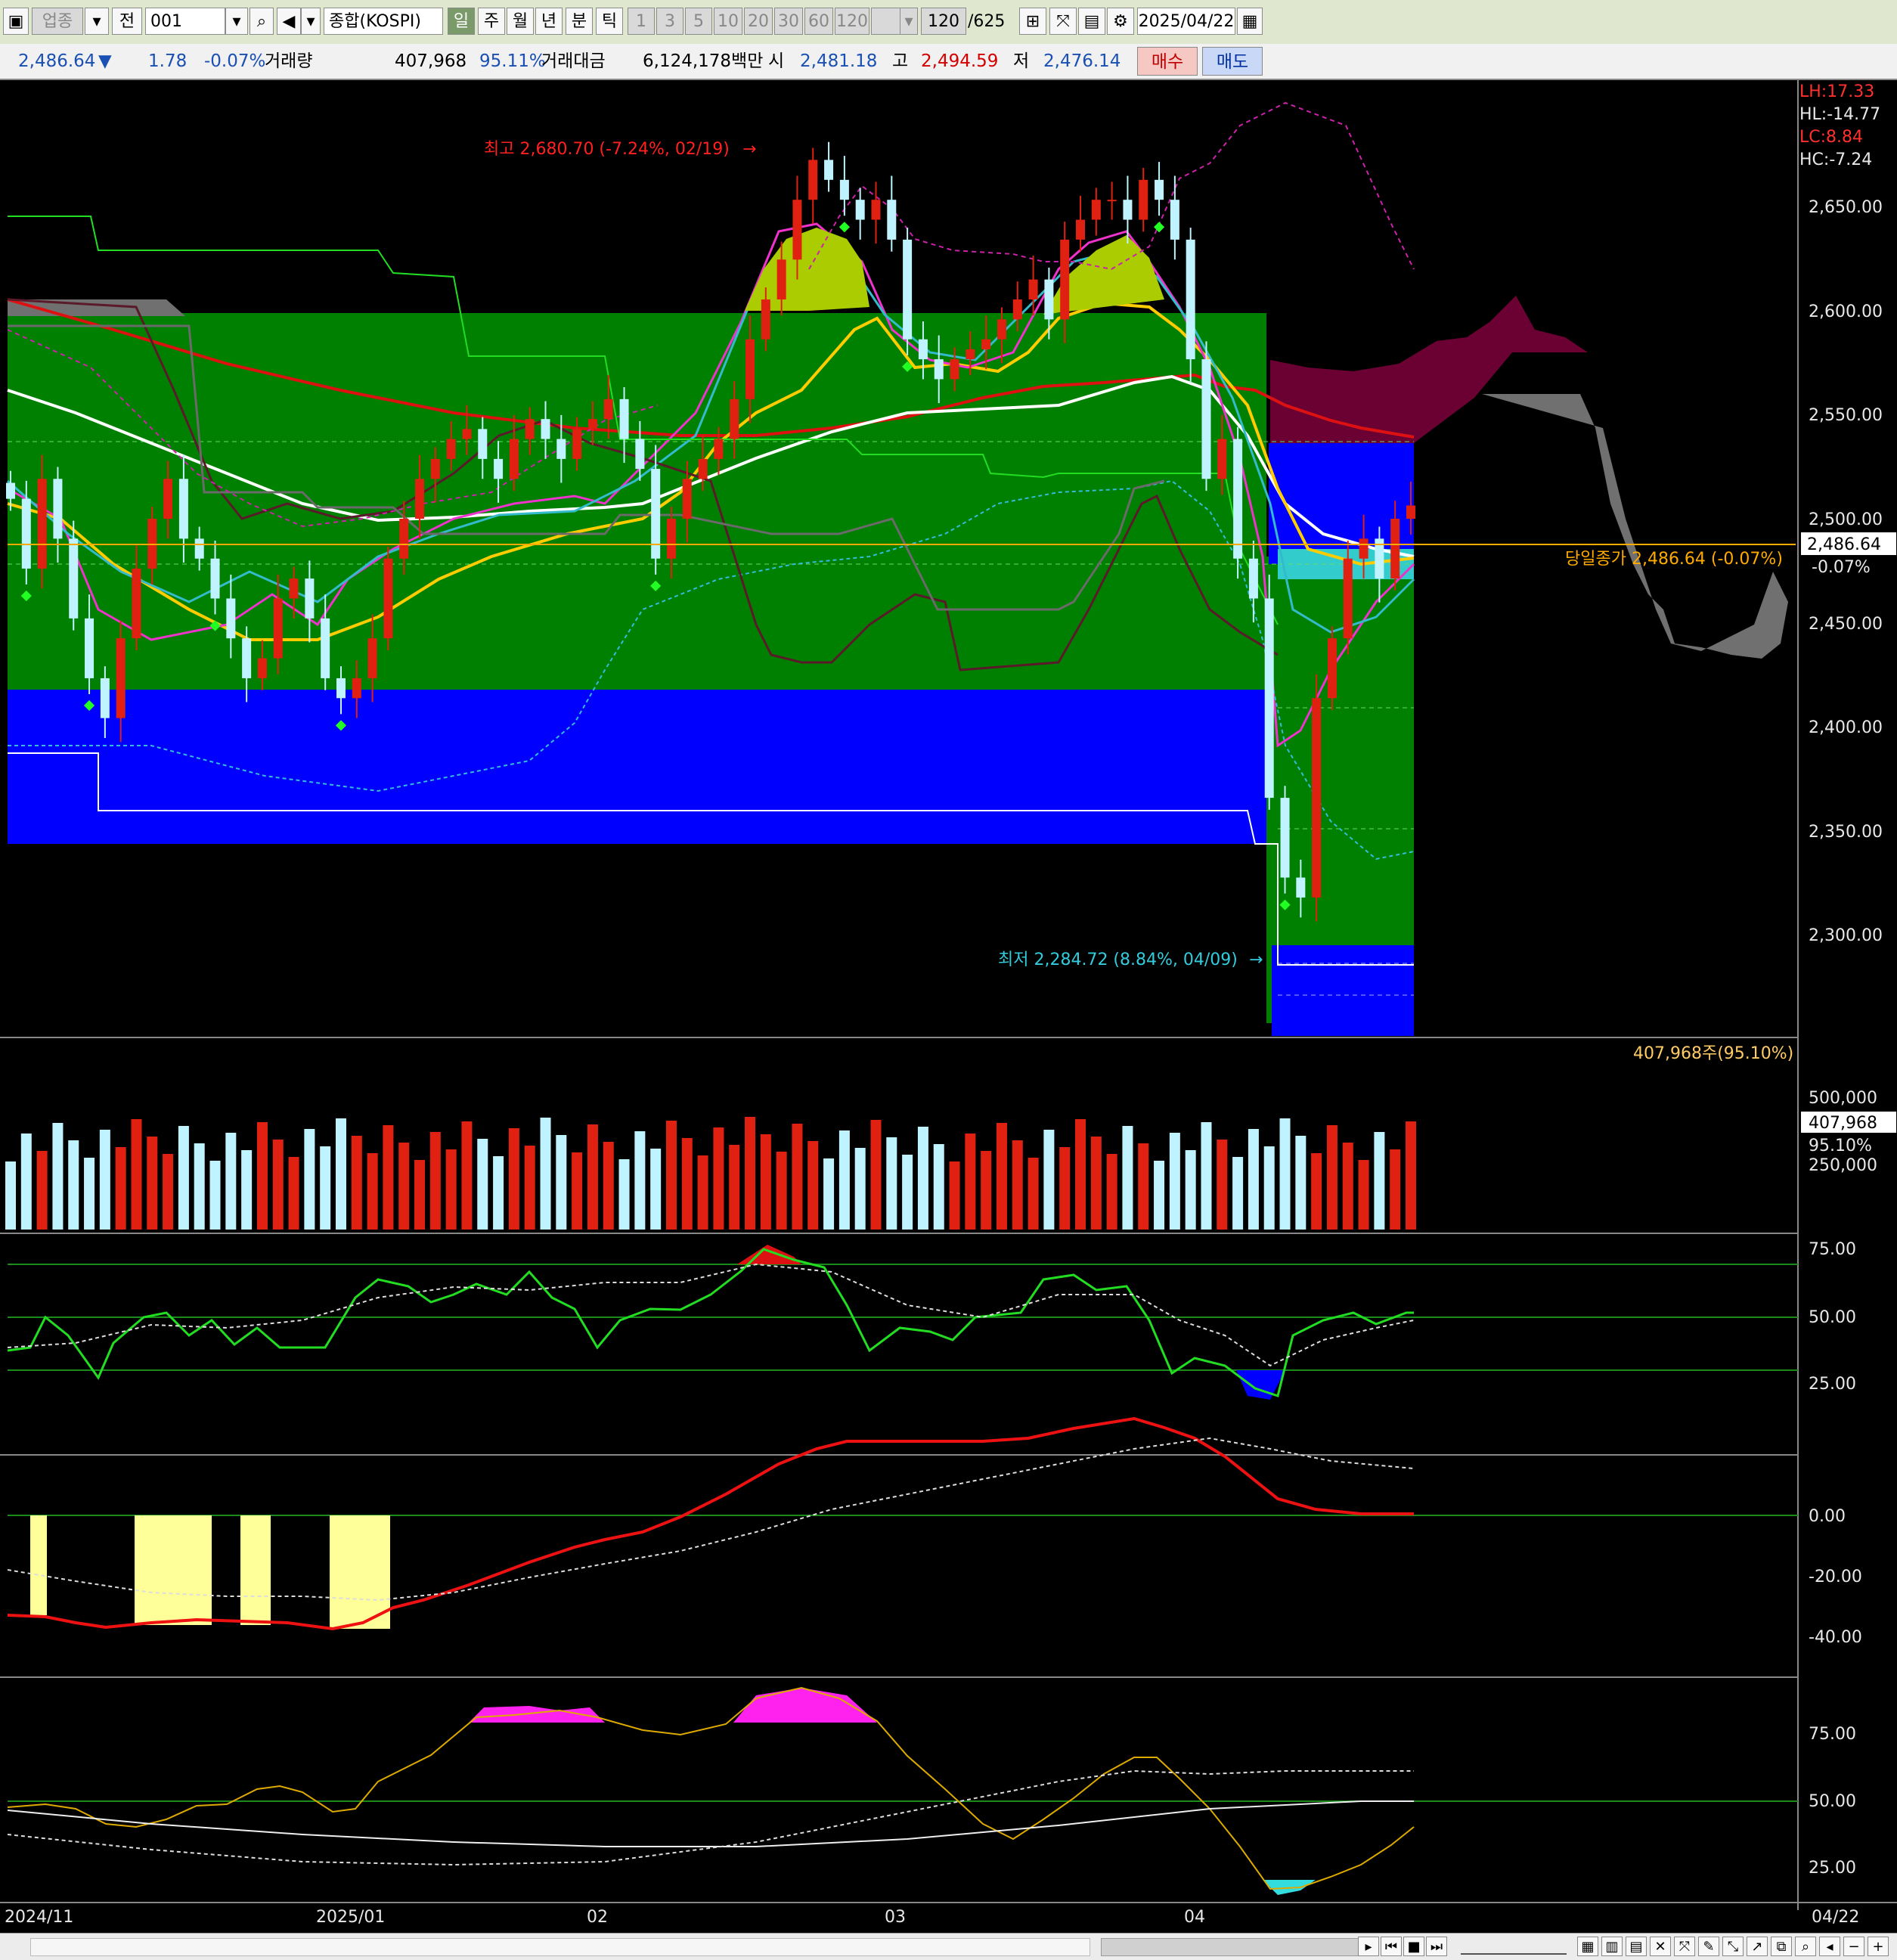 The height and width of the screenshot is (1960, 1897). What do you see at coordinates (1032, 22) in the screenshot?
I see `chart-add-icon: ⊞` at bounding box center [1032, 22].